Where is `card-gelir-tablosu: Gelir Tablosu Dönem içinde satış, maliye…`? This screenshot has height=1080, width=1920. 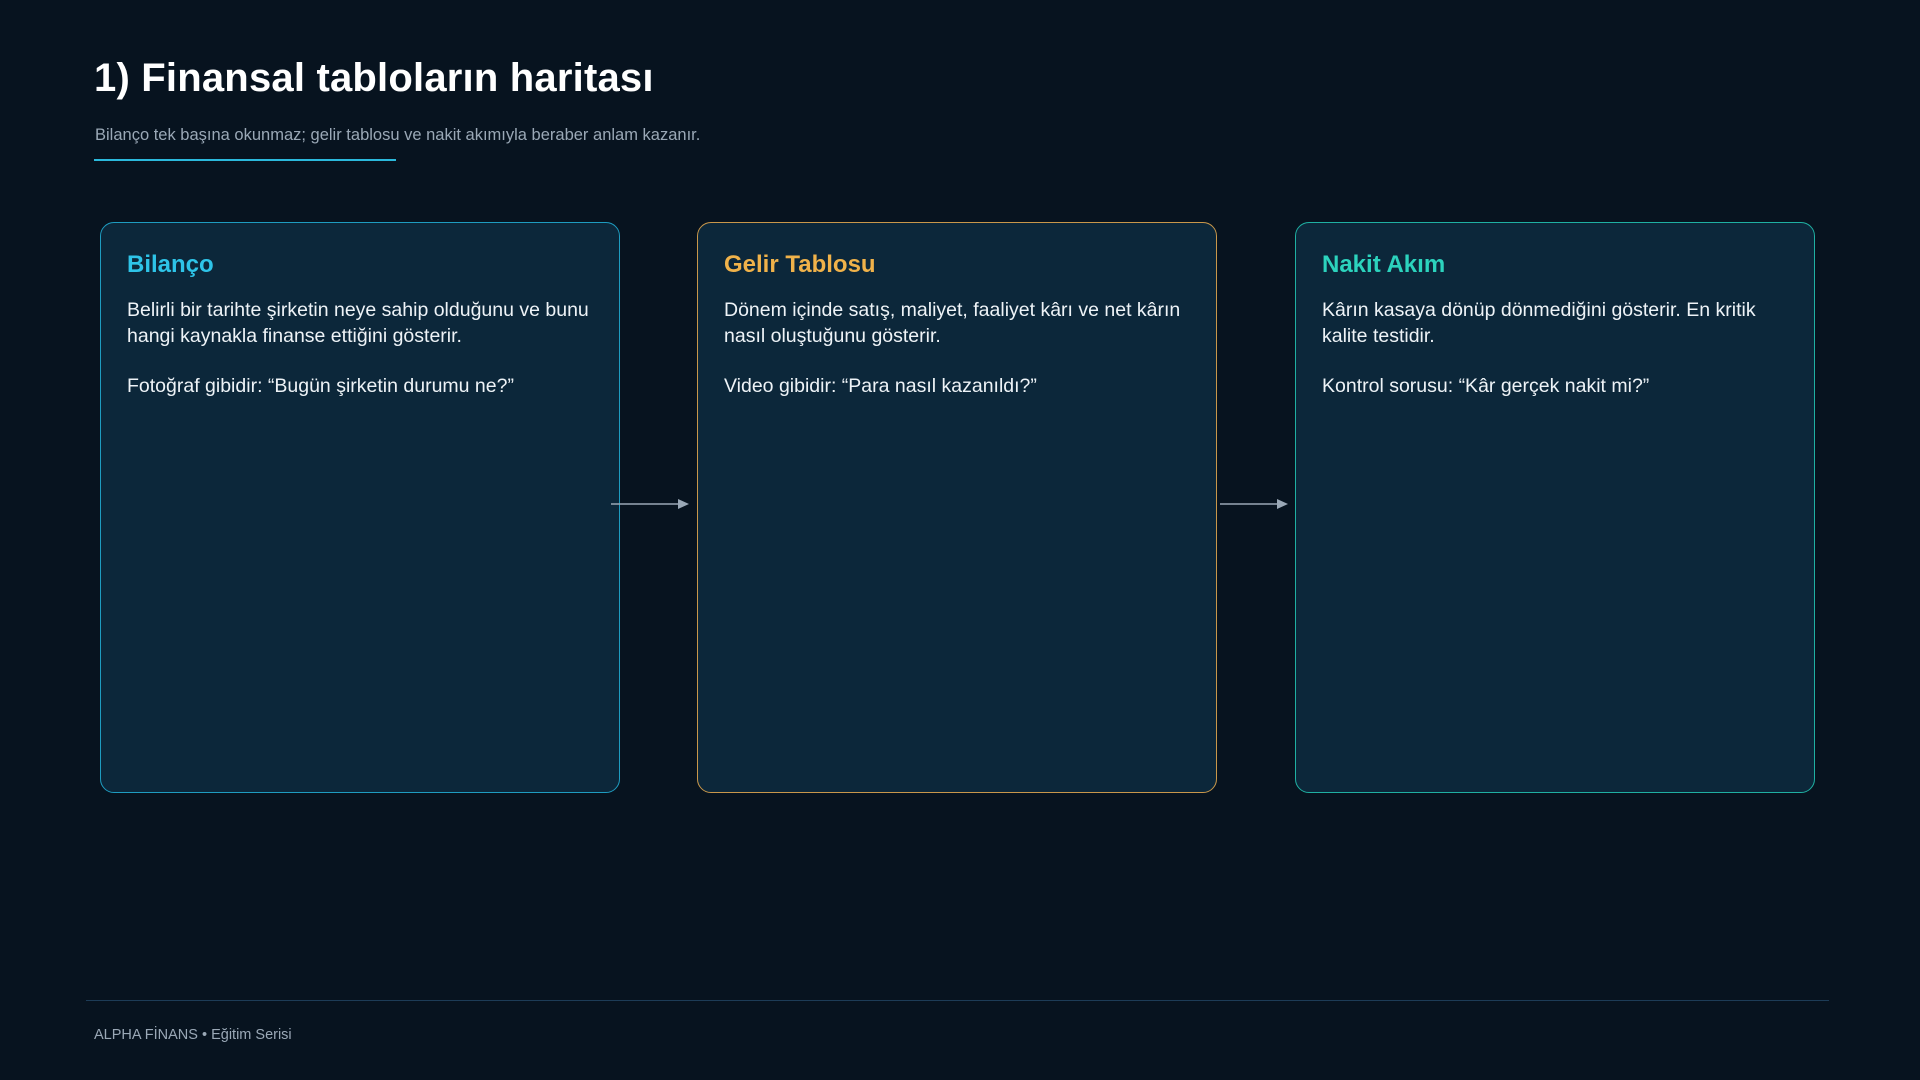
card-gelir-tablosu: Gelir Tablosu Dönem içinde satış, maliye… is located at coordinates (957, 507).